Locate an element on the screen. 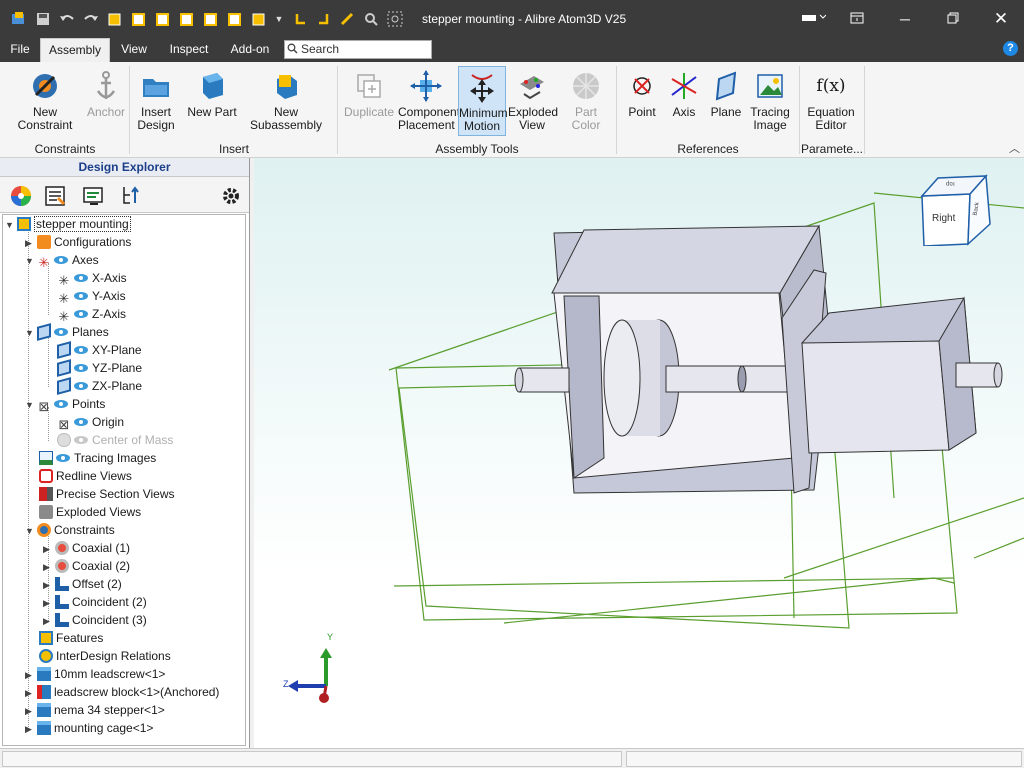  tab-file: File is located at coordinates (20, 50).